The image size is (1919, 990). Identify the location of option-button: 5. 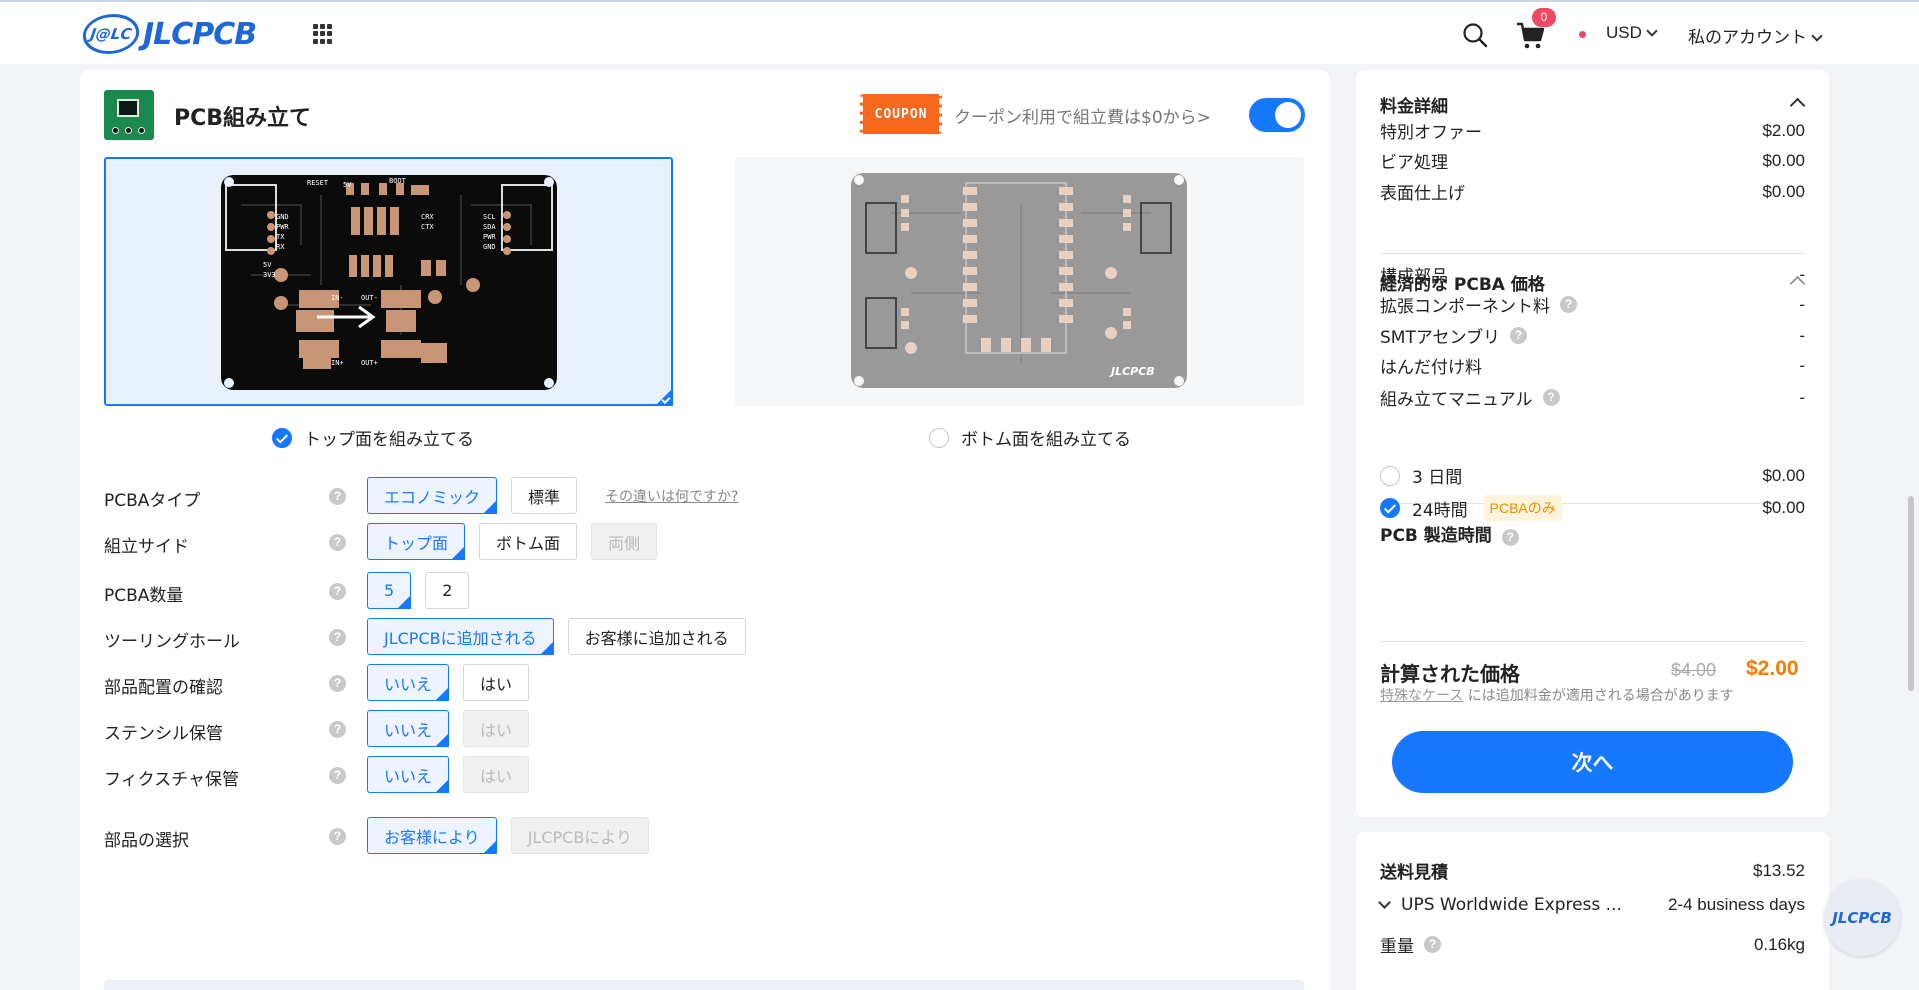
(389, 590).